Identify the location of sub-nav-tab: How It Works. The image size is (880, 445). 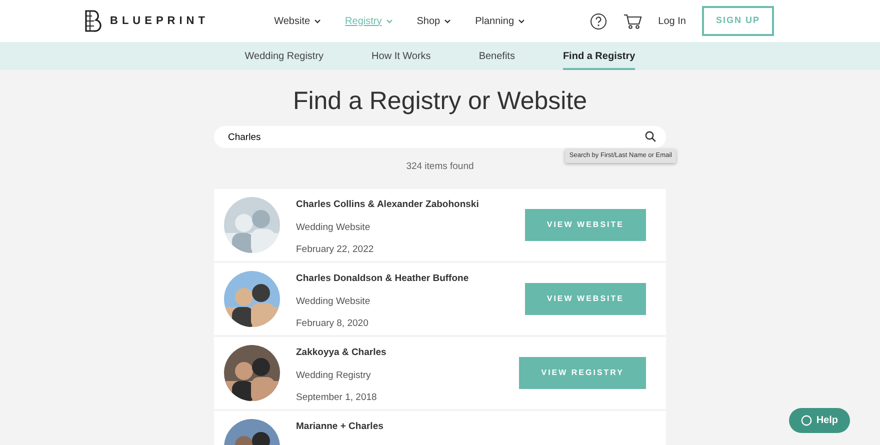
(401, 57).